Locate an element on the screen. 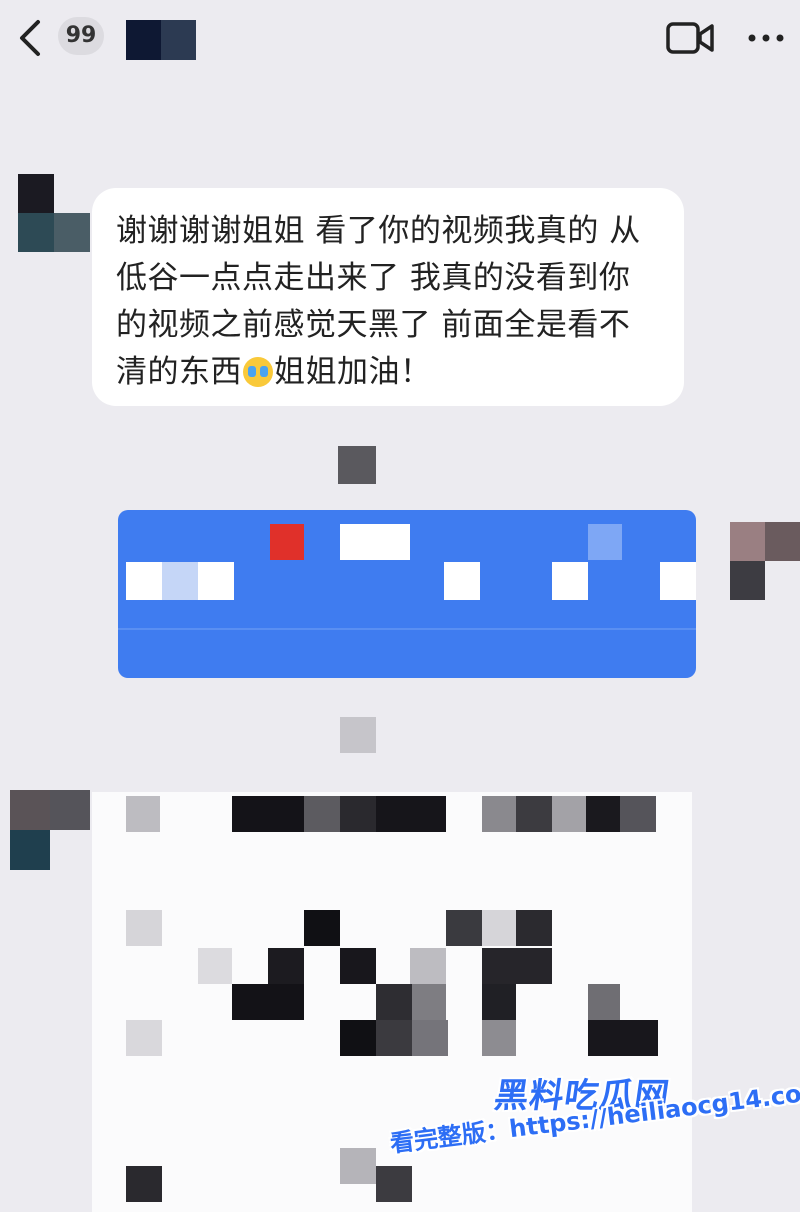 The image size is (800, 1212). back-button is located at coordinates (30, 38).